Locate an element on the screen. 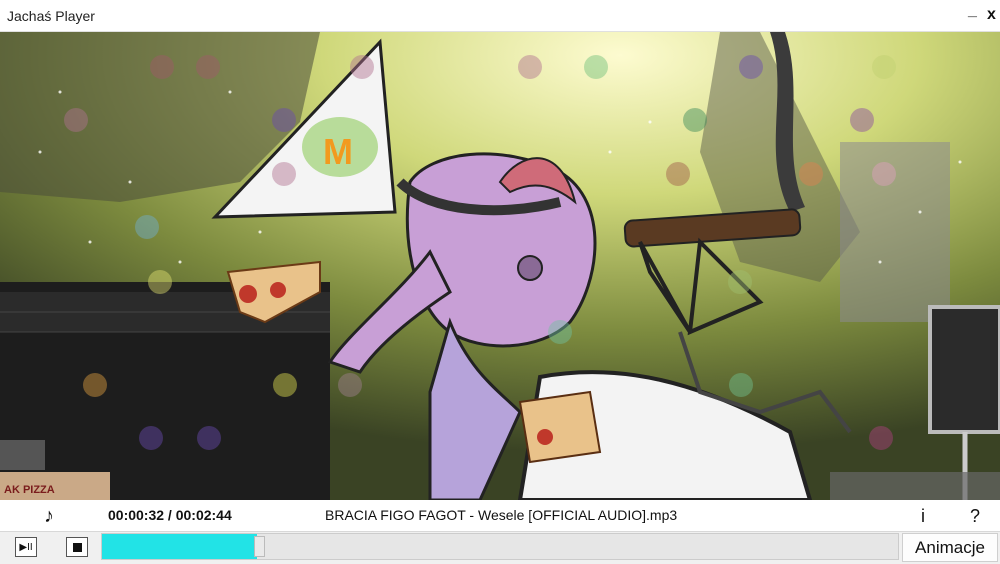 Image resolution: width=1000 pixels, height=564 pixels. stop-icon is located at coordinates (77, 547).